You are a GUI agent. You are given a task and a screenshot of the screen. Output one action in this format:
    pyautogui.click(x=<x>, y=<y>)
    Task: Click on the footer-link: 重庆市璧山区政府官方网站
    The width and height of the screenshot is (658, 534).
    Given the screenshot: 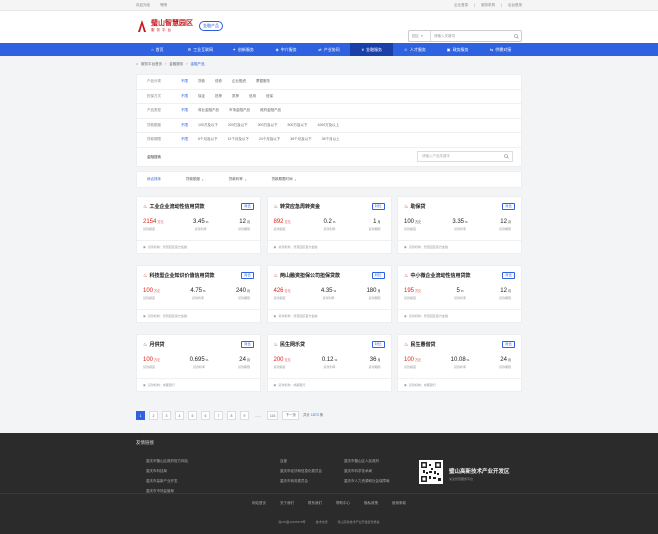 What is the action you would take?
    pyautogui.click(x=213, y=461)
    